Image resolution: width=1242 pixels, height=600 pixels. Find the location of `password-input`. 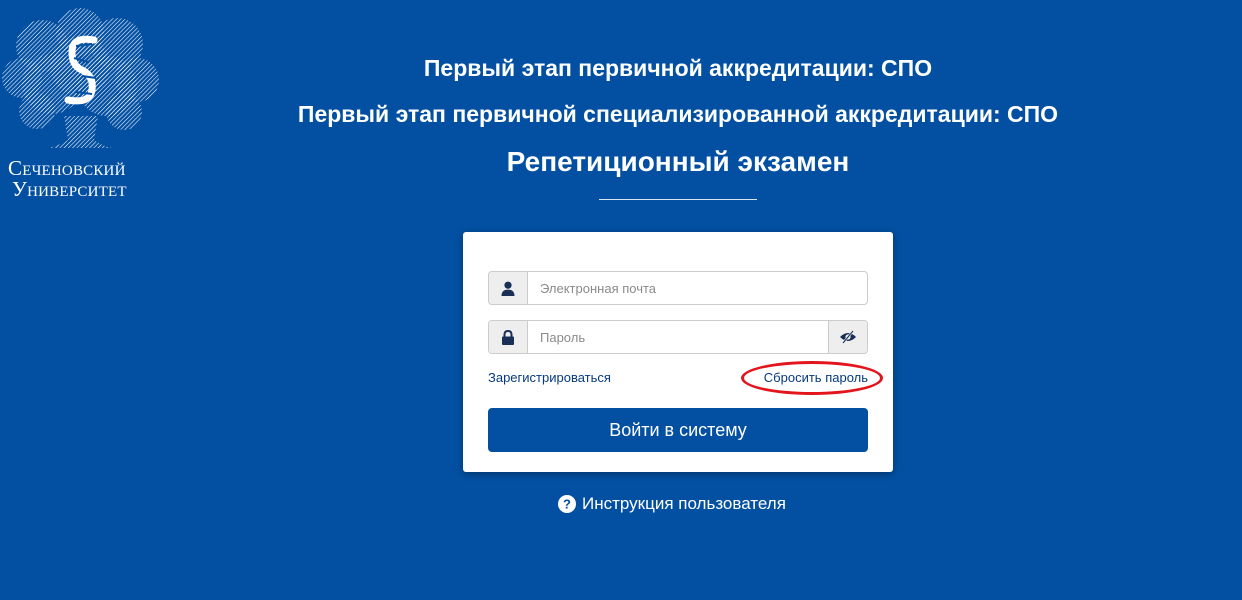

password-input is located at coordinates (678, 337).